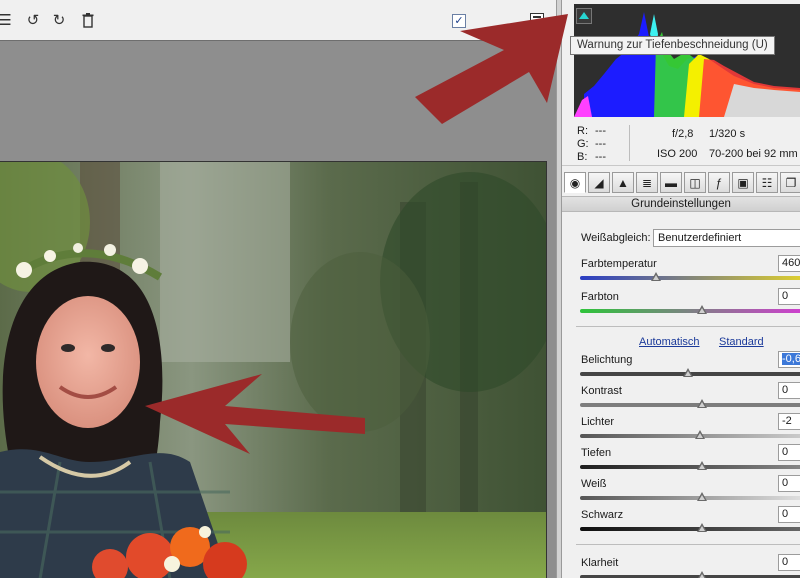 The height and width of the screenshot is (578, 800). Describe the element at coordinates (741, 342) in the screenshot. I see `default-link: Standard` at that location.